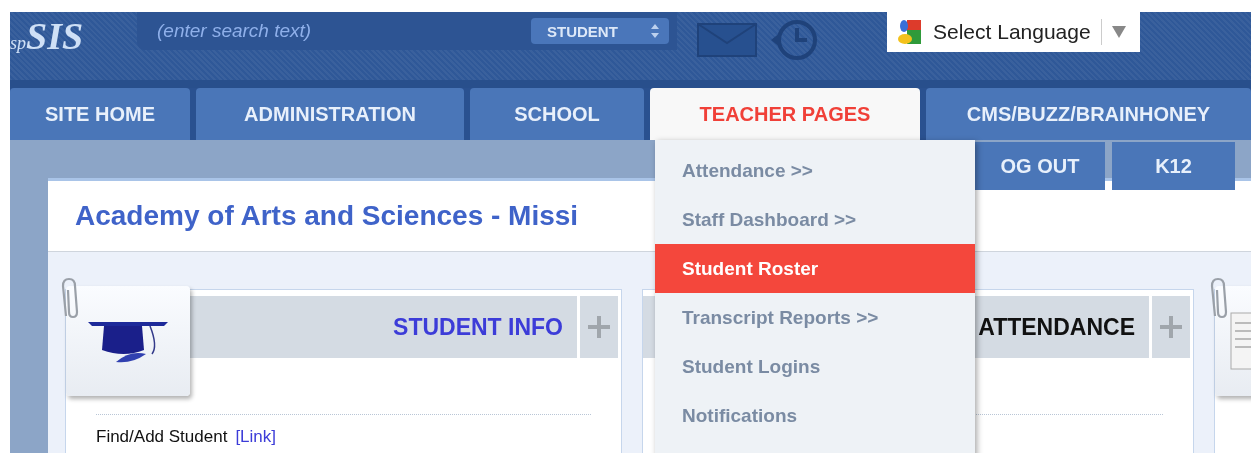 The width and height of the screenshot is (1251, 453). I want to click on row-link: [Link], so click(255, 437).